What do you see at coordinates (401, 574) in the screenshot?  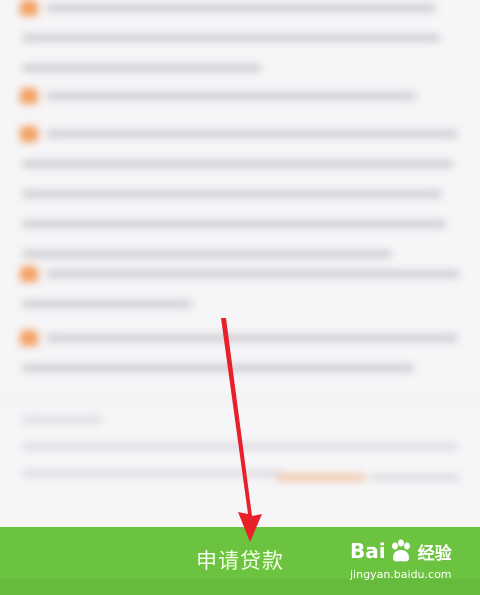 I see `watermark-url: jingyan.baidu.com` at bounding box center [401, 574].